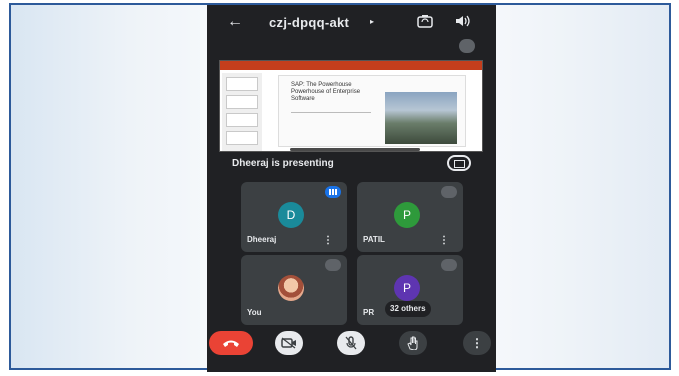  Describe the element at coordinates (421, 118) in the screenshot. I see `slide-building-photo` at that location.